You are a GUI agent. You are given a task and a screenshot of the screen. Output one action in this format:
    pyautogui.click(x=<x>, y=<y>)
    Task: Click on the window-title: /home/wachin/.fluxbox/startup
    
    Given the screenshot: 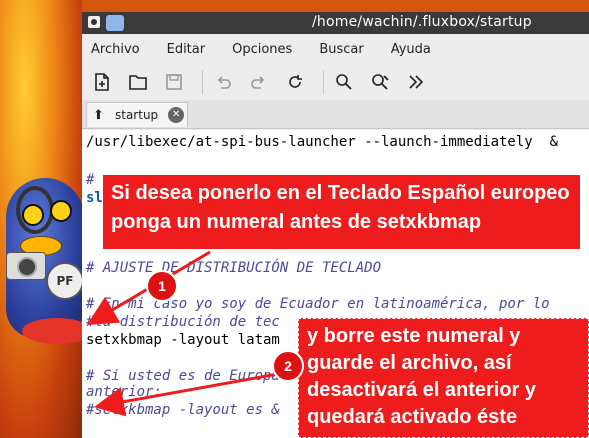 What is the action you would take?
    pyautogui.click(x=422, y=22)
    